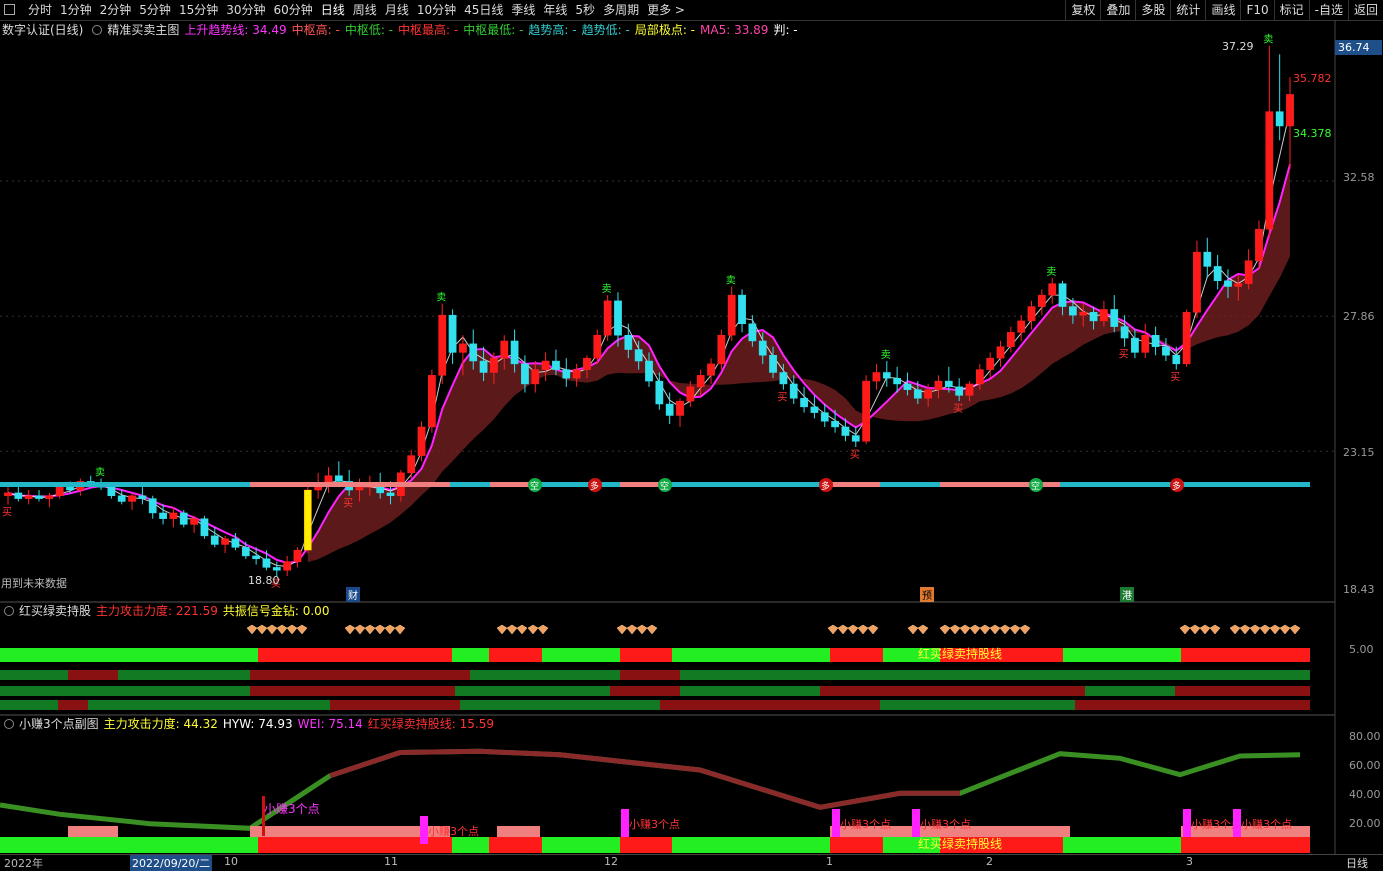 Image resolution: width=1383 pixels, height=871 pixels. Describe the element at coordinates (644, 779) in the screenshot. I see `force-curve-red` at that location.